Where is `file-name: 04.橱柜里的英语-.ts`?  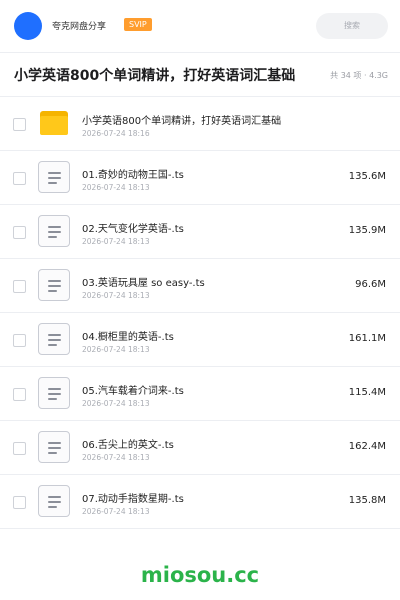
file-name: 04.橱柜里的英语-.ts is located at coordinates (128, 337).